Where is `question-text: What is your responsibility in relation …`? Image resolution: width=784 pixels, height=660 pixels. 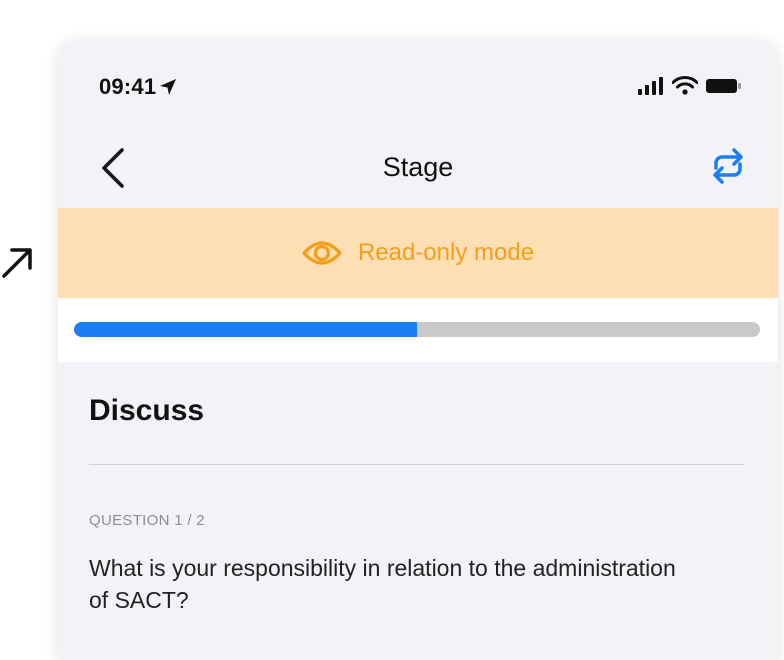
question-text: What is your responsibility in relation … is located at coordinates (382, 584).